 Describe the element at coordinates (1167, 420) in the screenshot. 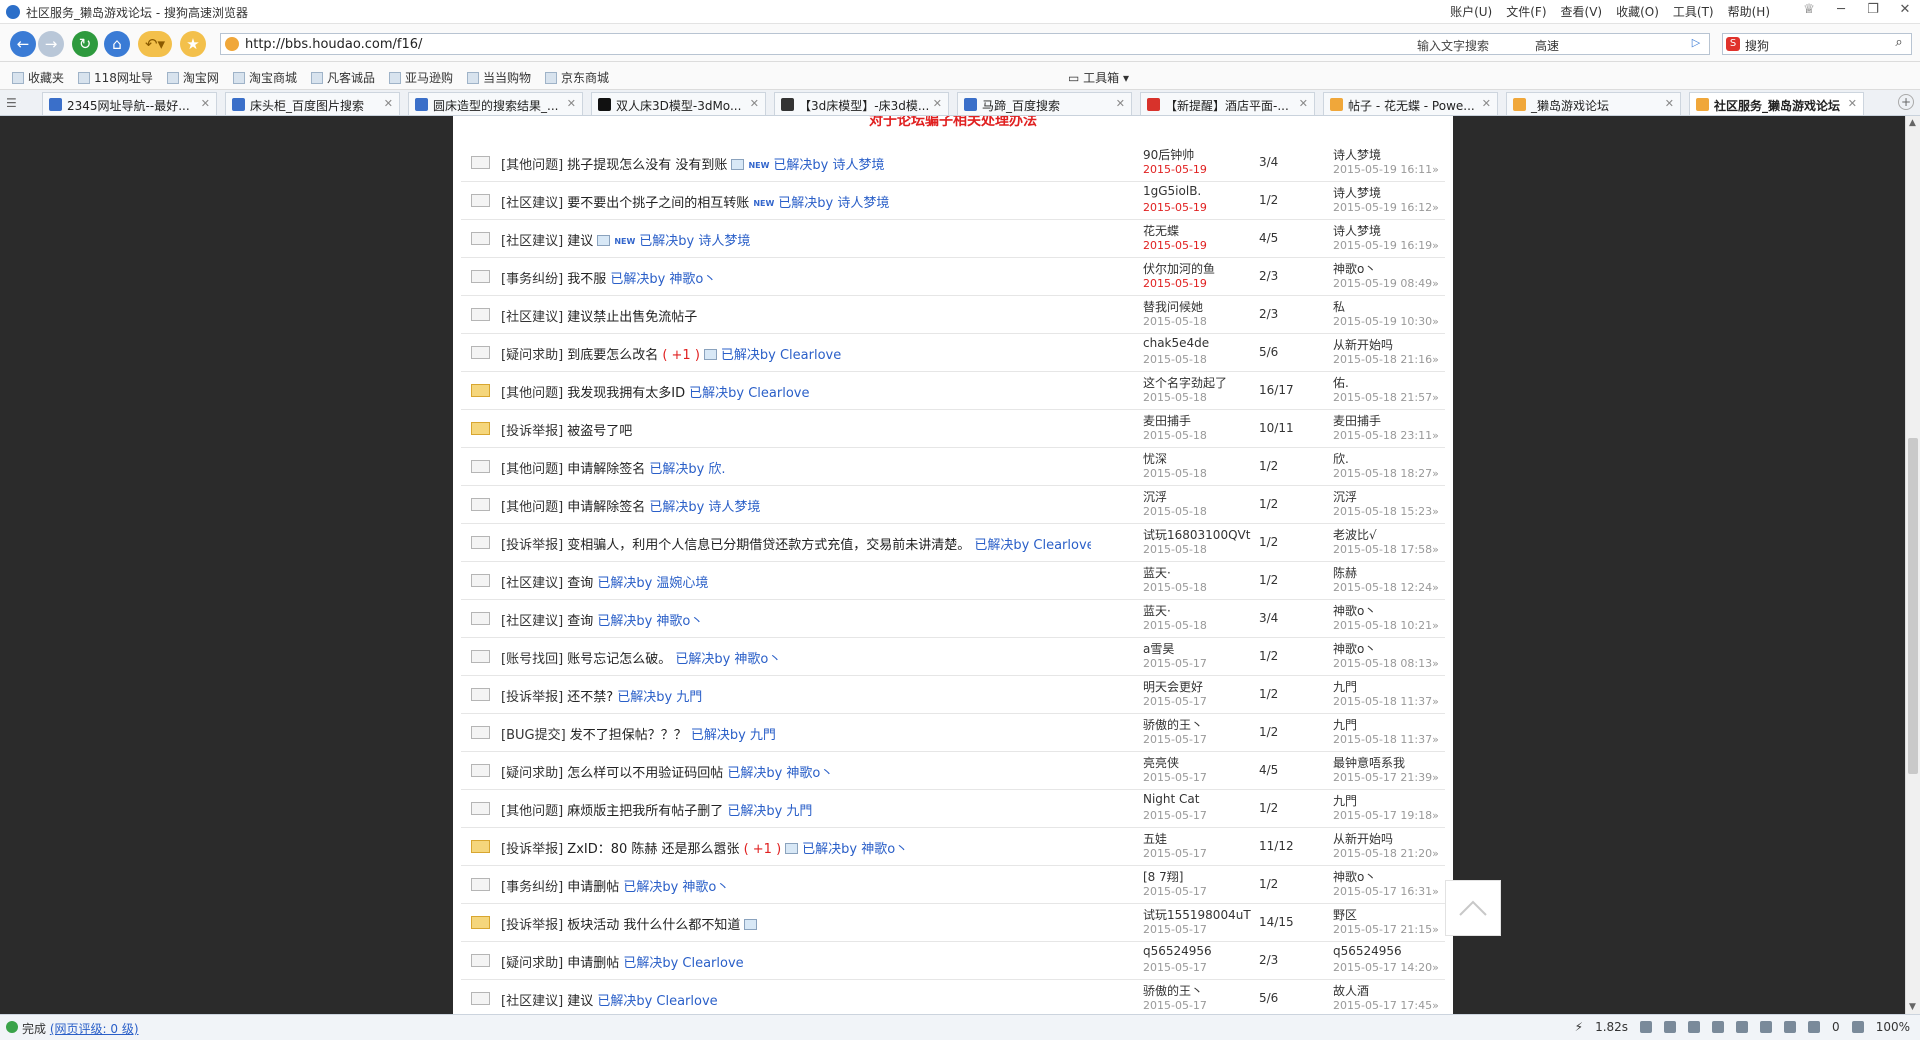

I see `thread-author-link: 麦田捕手` at that location.